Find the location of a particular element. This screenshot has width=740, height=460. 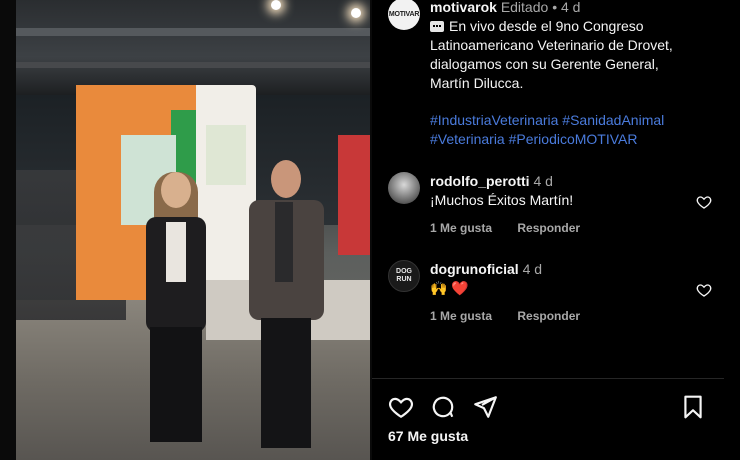

author-avatar: MOTIVAR is located at coordinates (404, 15).